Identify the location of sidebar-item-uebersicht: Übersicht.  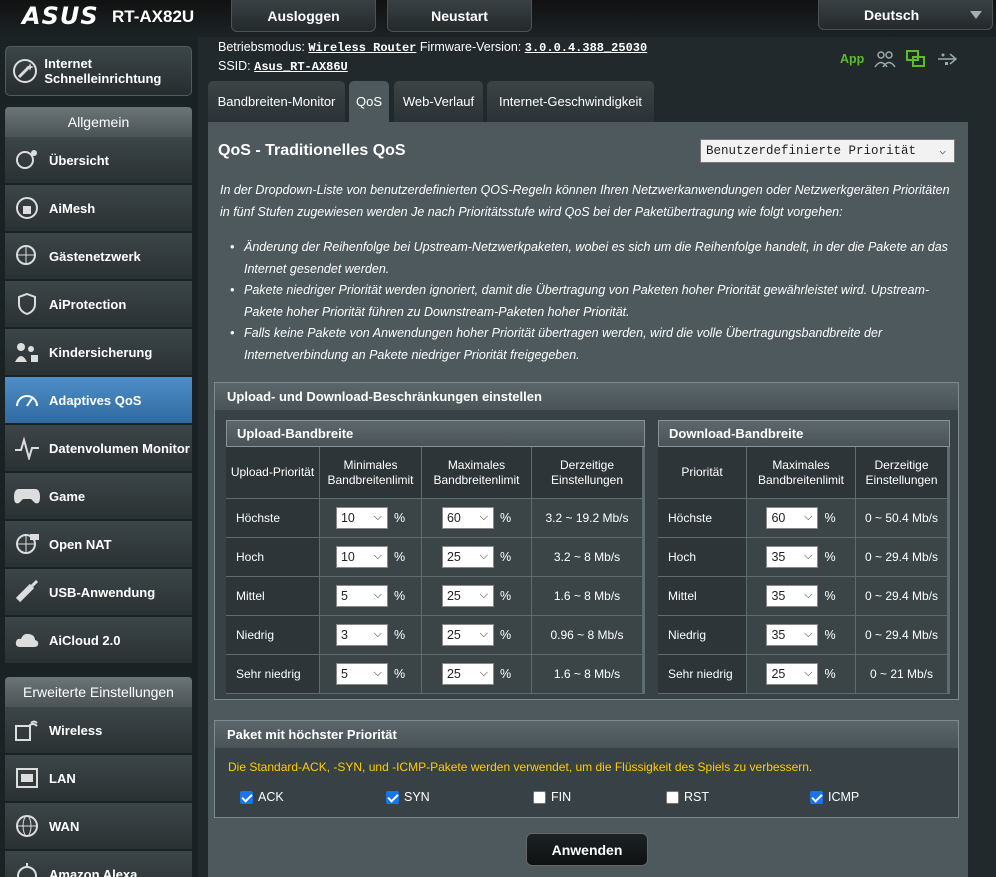
(98, 160).